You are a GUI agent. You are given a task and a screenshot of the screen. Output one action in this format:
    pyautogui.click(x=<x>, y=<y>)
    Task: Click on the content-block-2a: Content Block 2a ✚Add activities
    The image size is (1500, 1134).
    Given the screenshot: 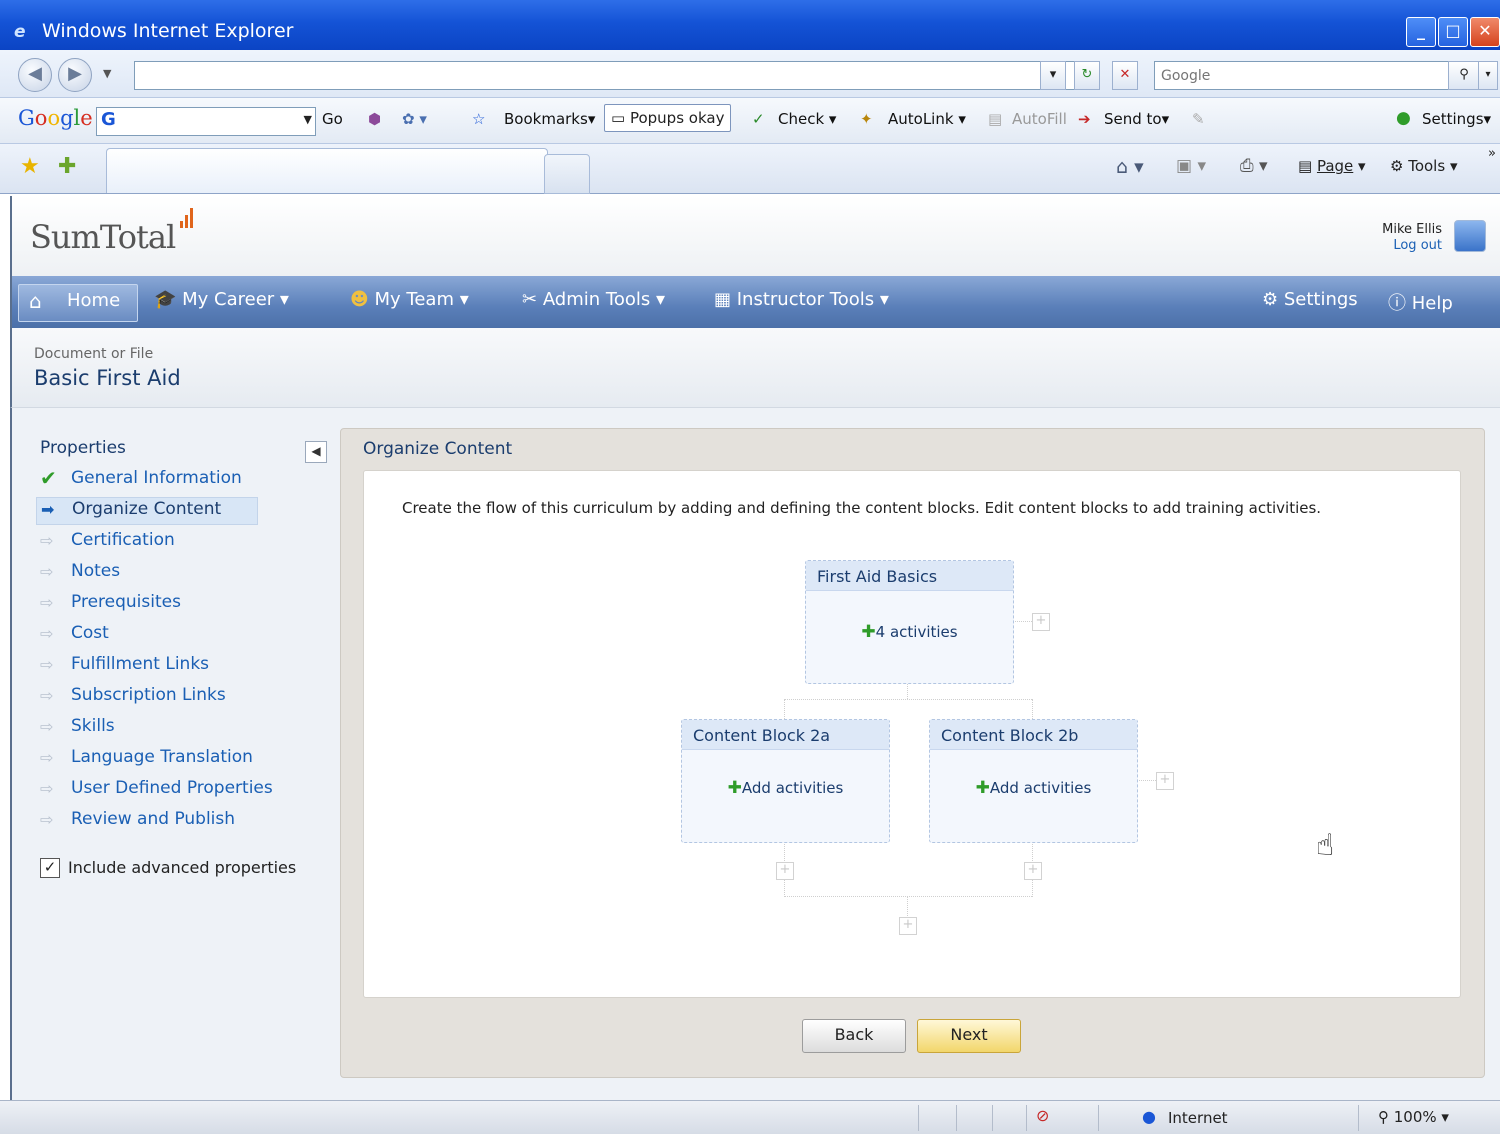 What is the action you would take?
    pyautogui.click(x=785, y=781)
    